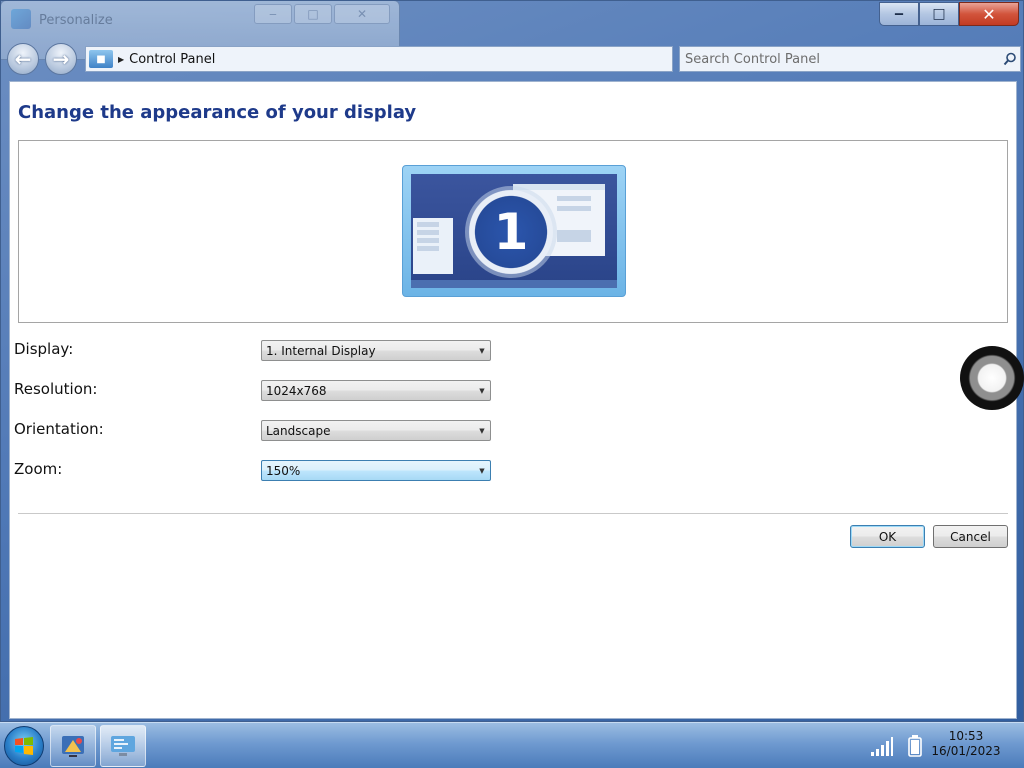 The width and height of the screenshot is (1024, 768). I want to click on setting-row-resolution: Resolution: 1024x768 ▼, so click(507, 392).